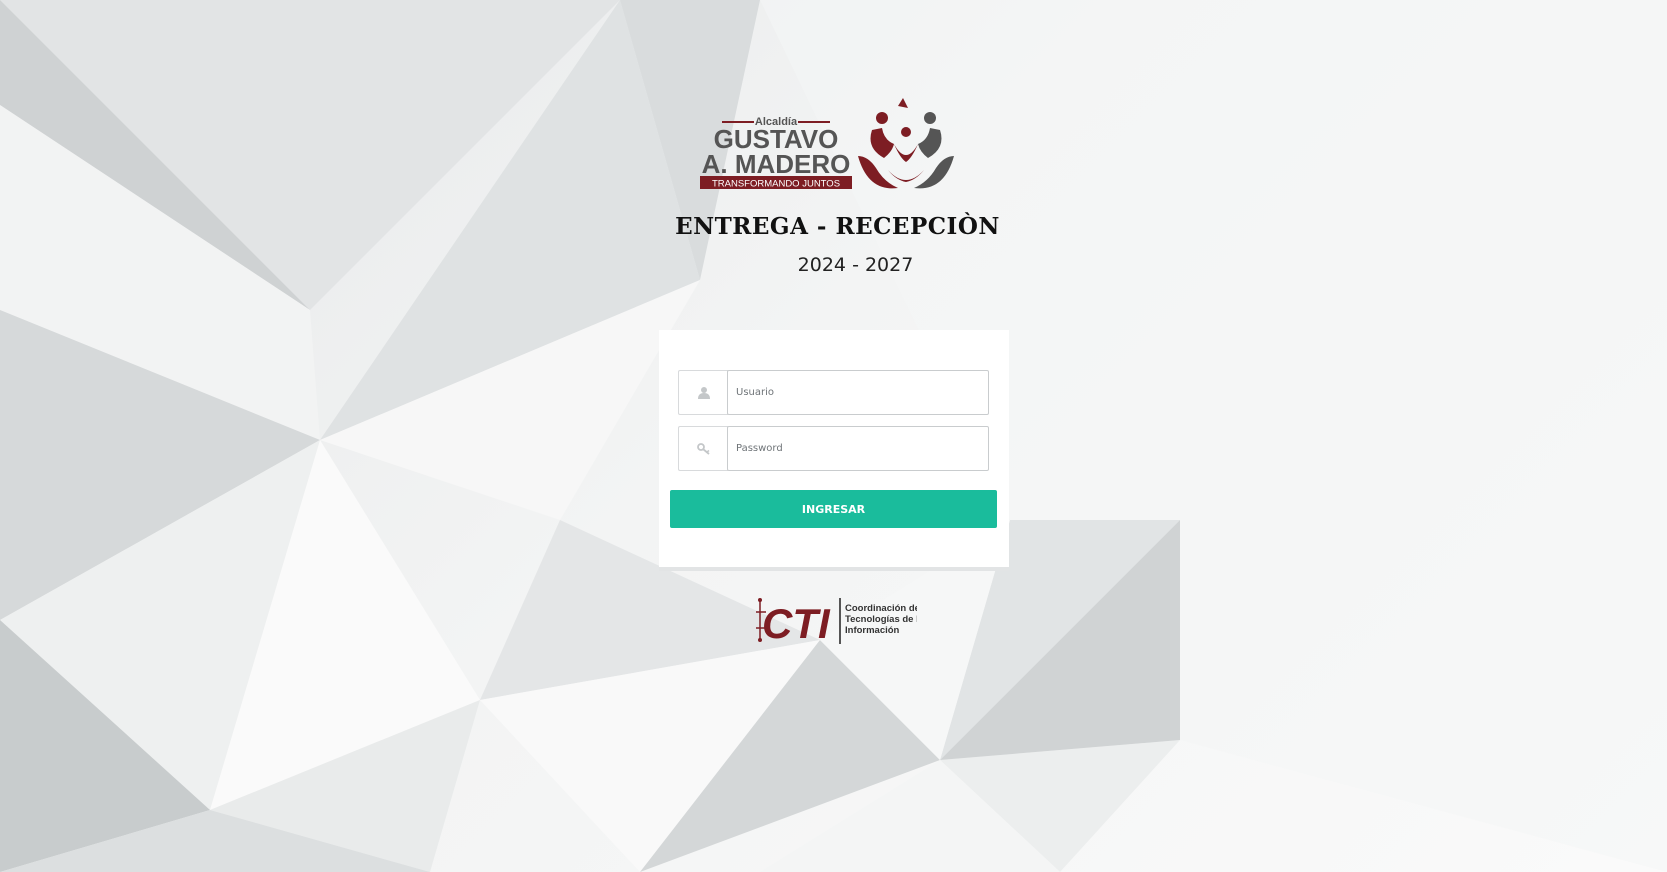 Image resolution: width=1667 pixels, height=872 pixels. What do you see at coordinates (881, 608) in the screenshot?
I see `svg-text: Coordinación de` at bounding box center [881, 608].